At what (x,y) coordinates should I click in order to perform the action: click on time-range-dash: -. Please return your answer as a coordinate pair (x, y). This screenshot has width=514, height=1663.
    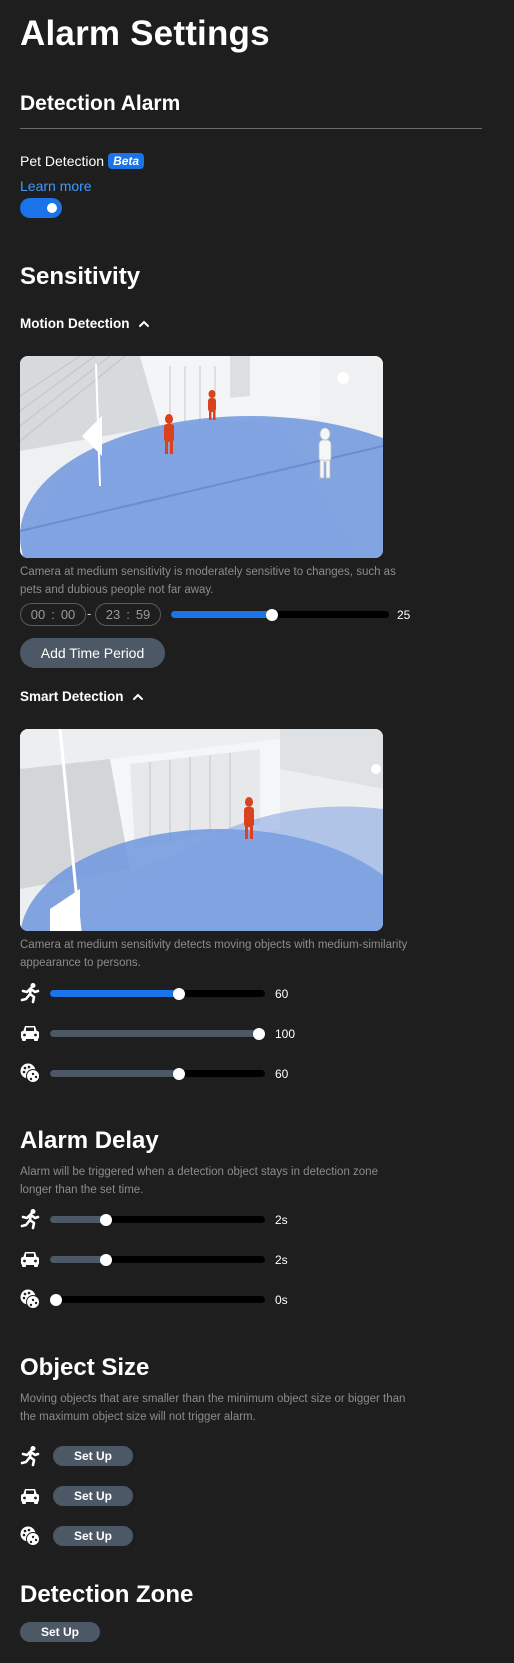
    Looking at the image, I should click on (89, 613).